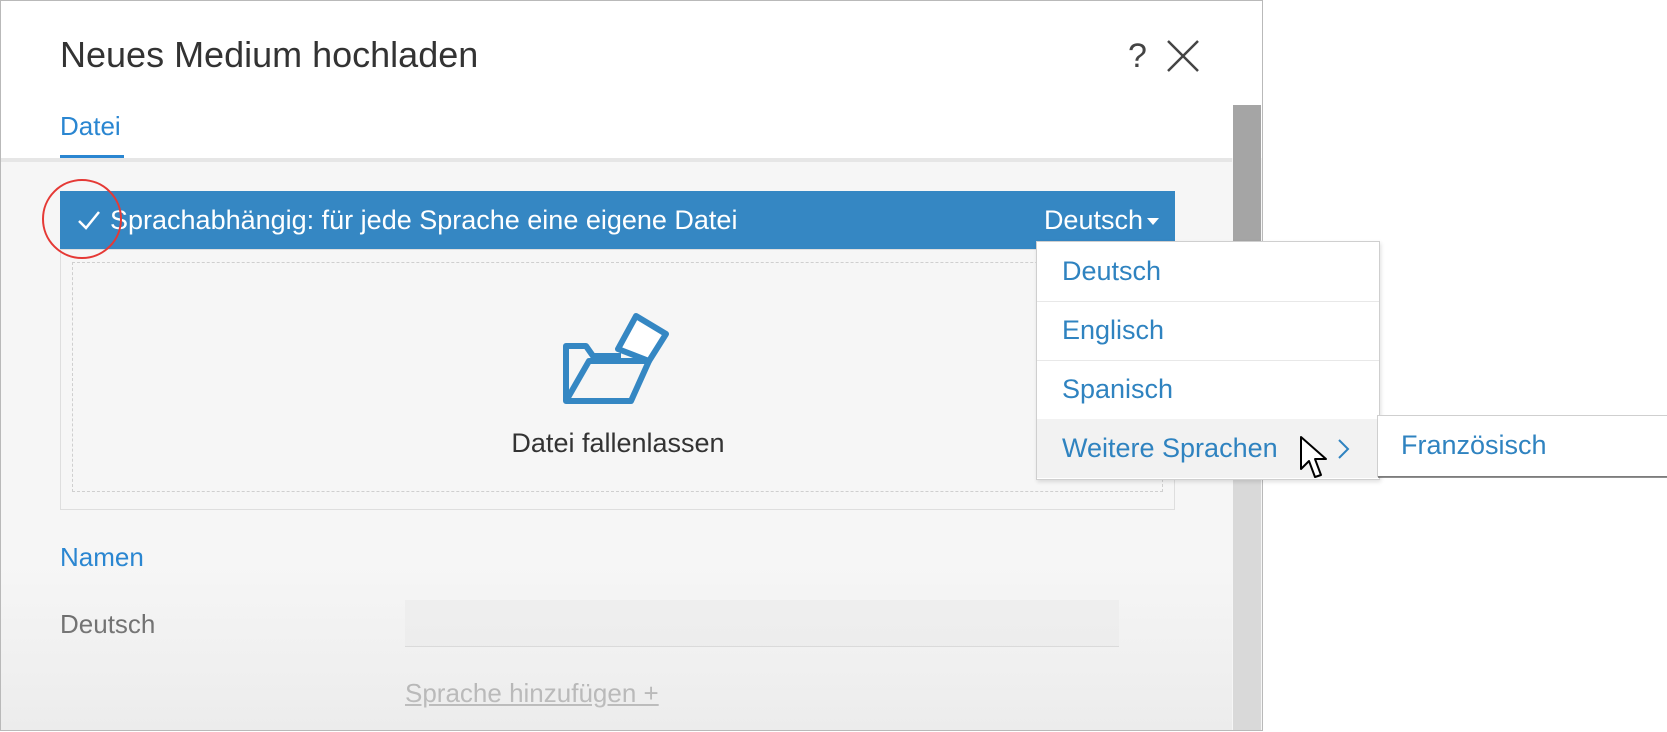 The image size is (1667, 732). What do you see at coordinates (1183, 56) in the screenshot?
I see `close-icon` at bounding box center [1183, 56].